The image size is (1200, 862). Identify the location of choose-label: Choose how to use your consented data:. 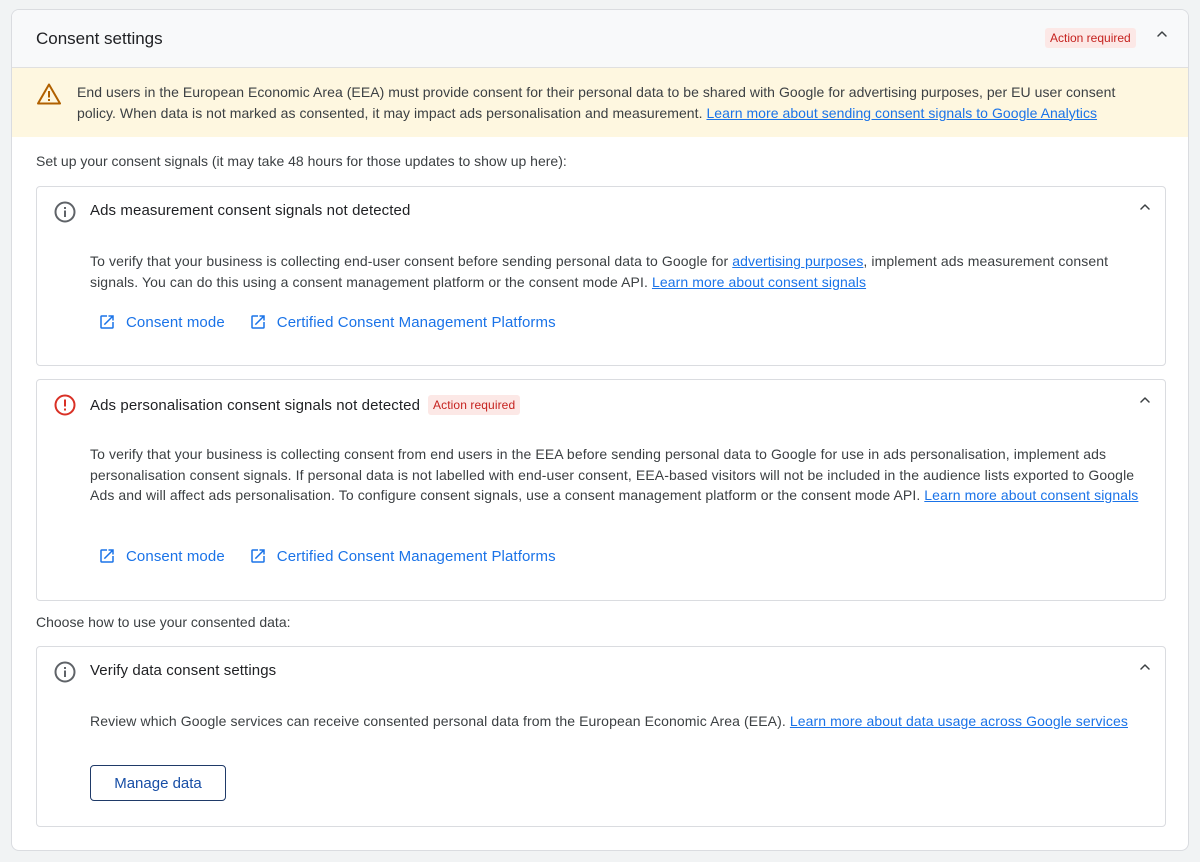
(163, 622).